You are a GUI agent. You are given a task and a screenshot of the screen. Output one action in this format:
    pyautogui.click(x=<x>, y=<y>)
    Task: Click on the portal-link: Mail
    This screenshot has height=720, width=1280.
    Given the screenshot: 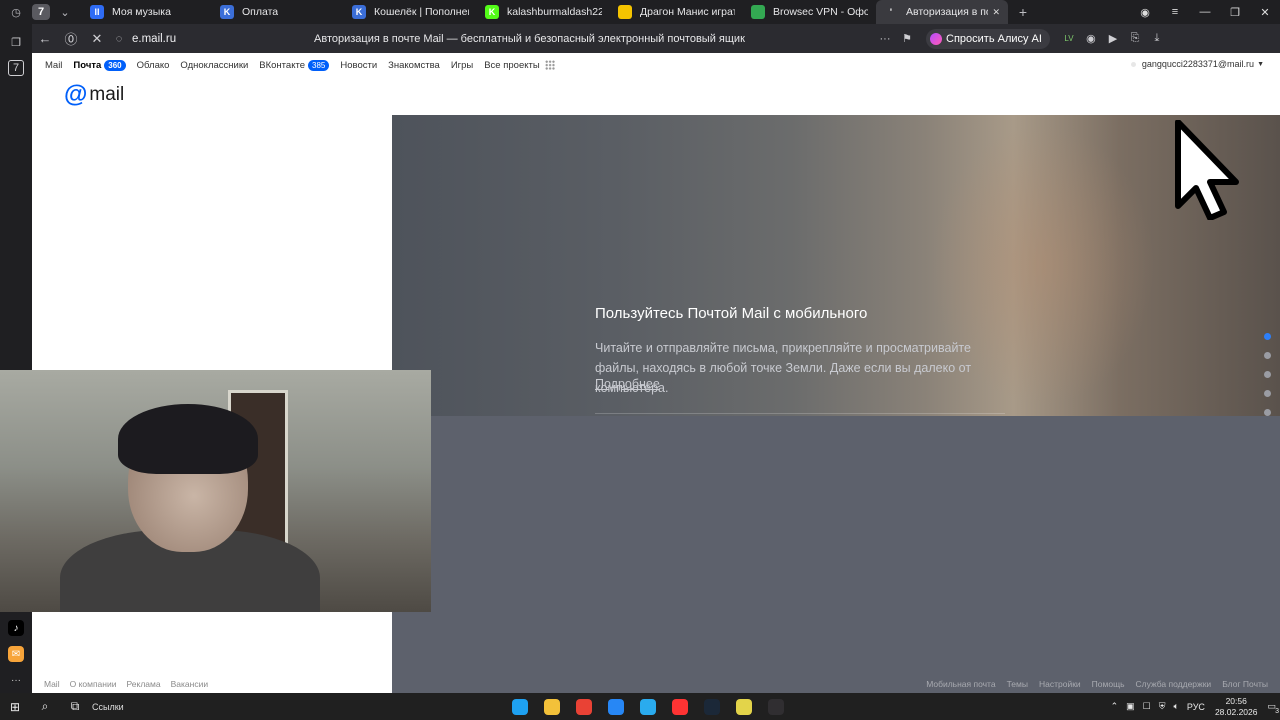 What is the action you would take?
    pyautogui.click(x=53, y=65)
    